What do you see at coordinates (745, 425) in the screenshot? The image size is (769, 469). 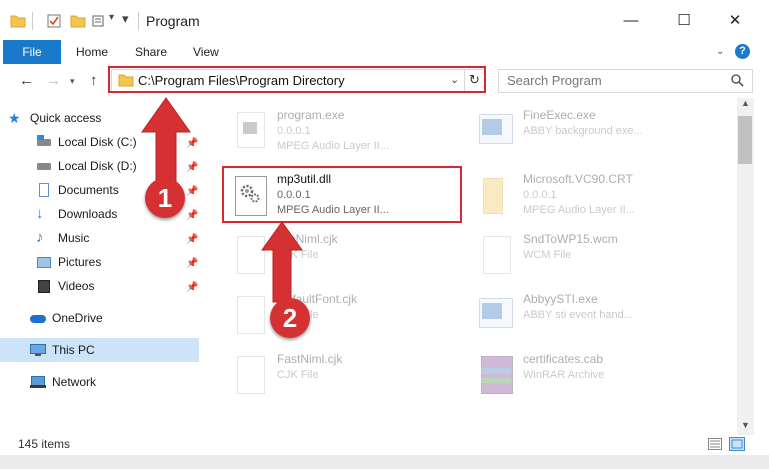 I see `scroll-down-icon: ▼` at bounding box center [745, 425].